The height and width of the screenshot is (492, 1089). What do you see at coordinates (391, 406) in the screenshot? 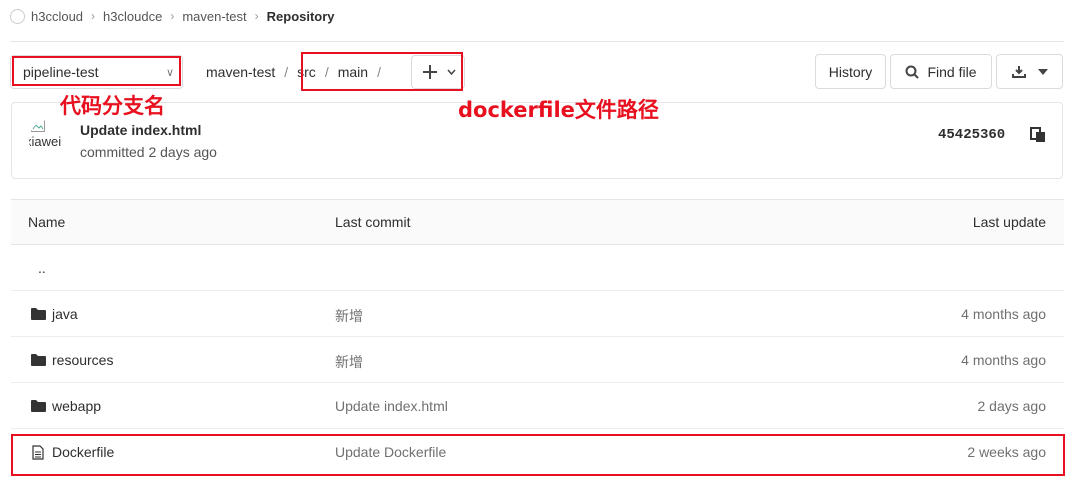
I see `last-commit-message: Update index.html` at bounding box center [391, 406].